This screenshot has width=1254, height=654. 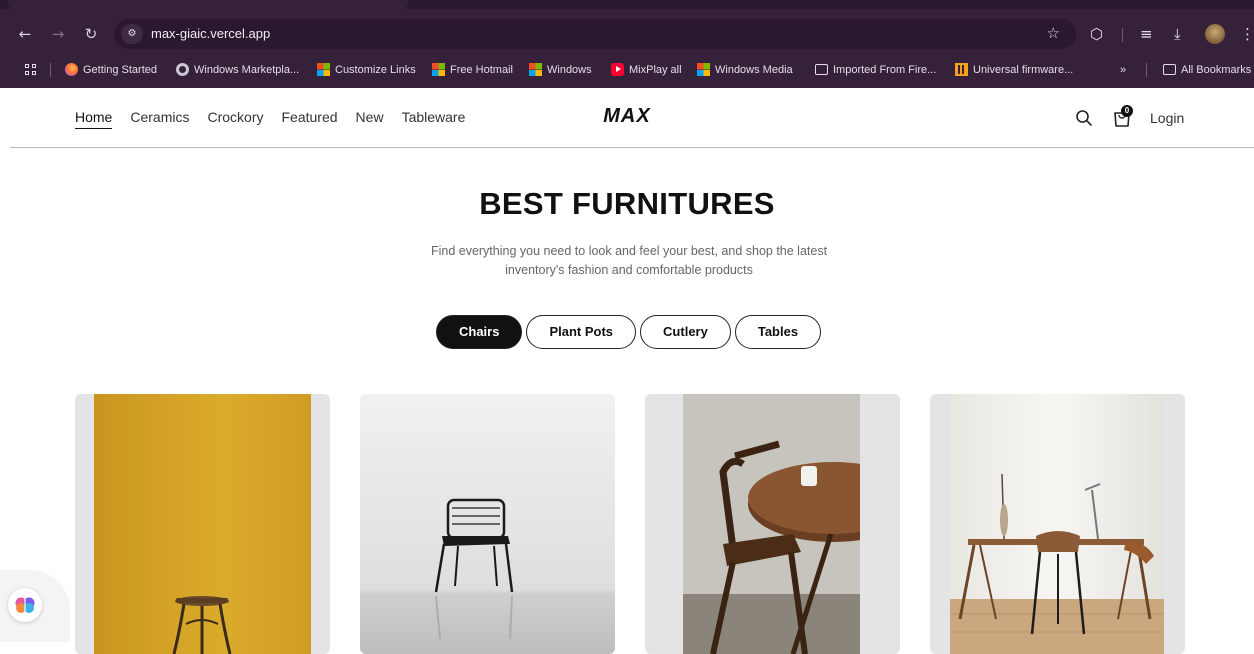 What do you see at coordinates (1215, 34) in the screenshot?
I see `profile-avatar` at bounding box center [1215, 34].